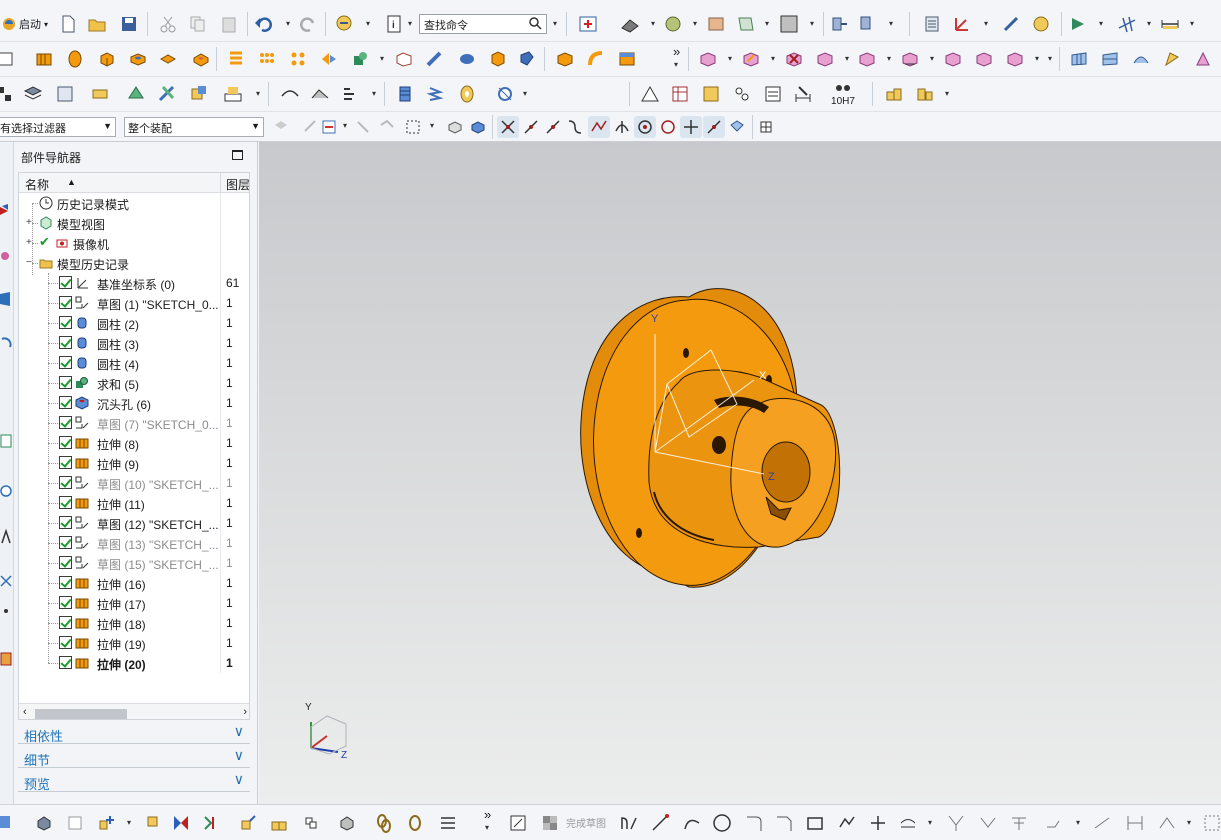 This screenshot has width=1221, height=840. I want to click on box-select-icon, so click(413, 127).